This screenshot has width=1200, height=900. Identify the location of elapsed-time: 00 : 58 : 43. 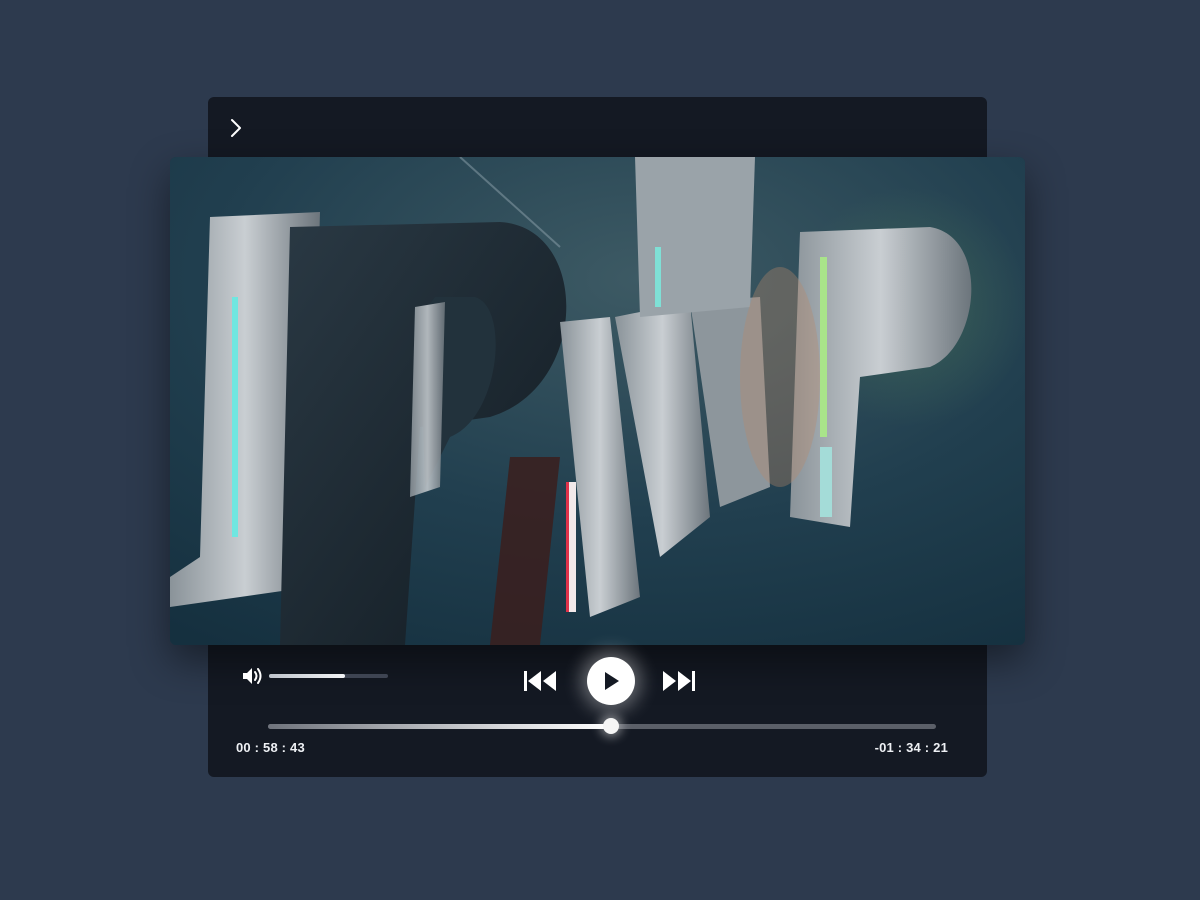
(270, 747).